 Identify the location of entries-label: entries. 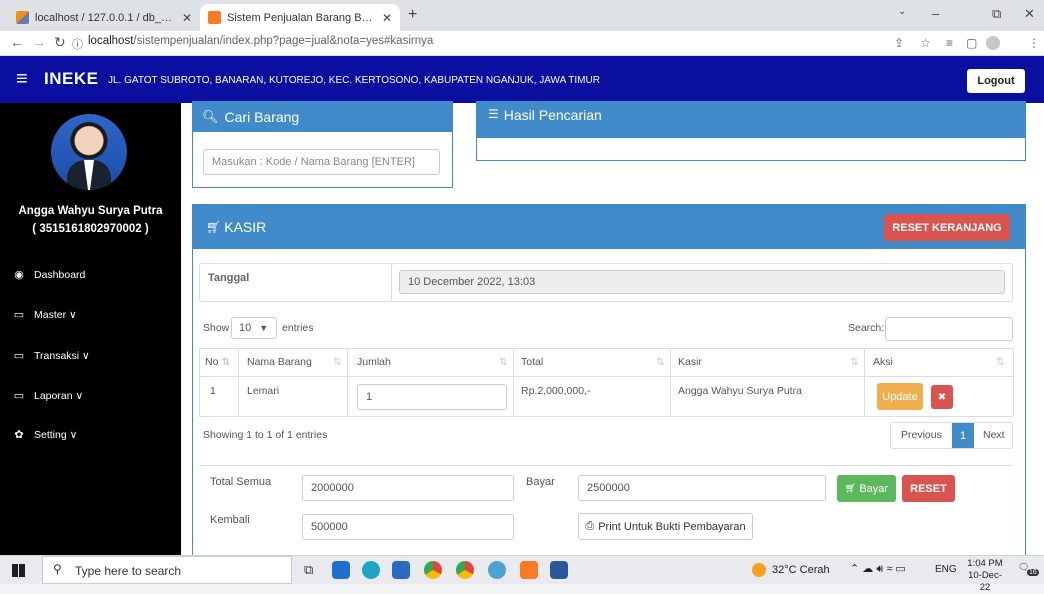
(298, 328).